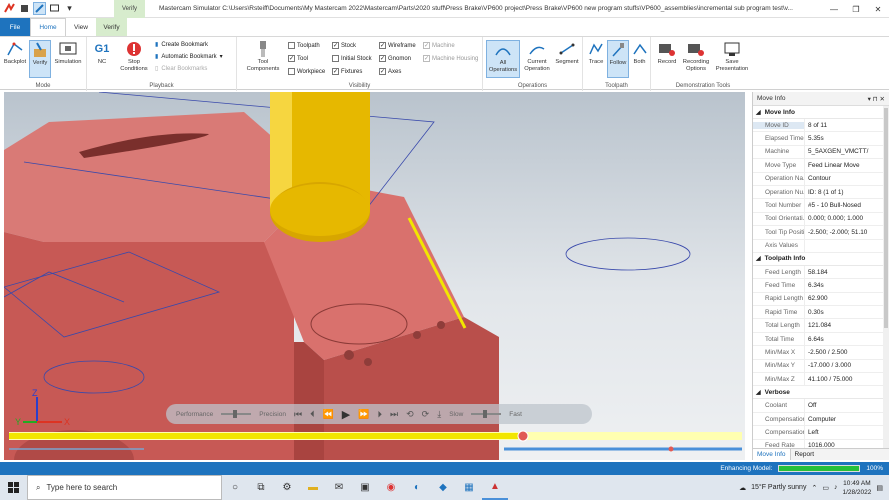 The height and width of the screenshot is (500, 889). Describe the element at coordinates (821, 286) in the screenshot. I see `toolpath-info-row: Feed Time 6.34s` at that location.